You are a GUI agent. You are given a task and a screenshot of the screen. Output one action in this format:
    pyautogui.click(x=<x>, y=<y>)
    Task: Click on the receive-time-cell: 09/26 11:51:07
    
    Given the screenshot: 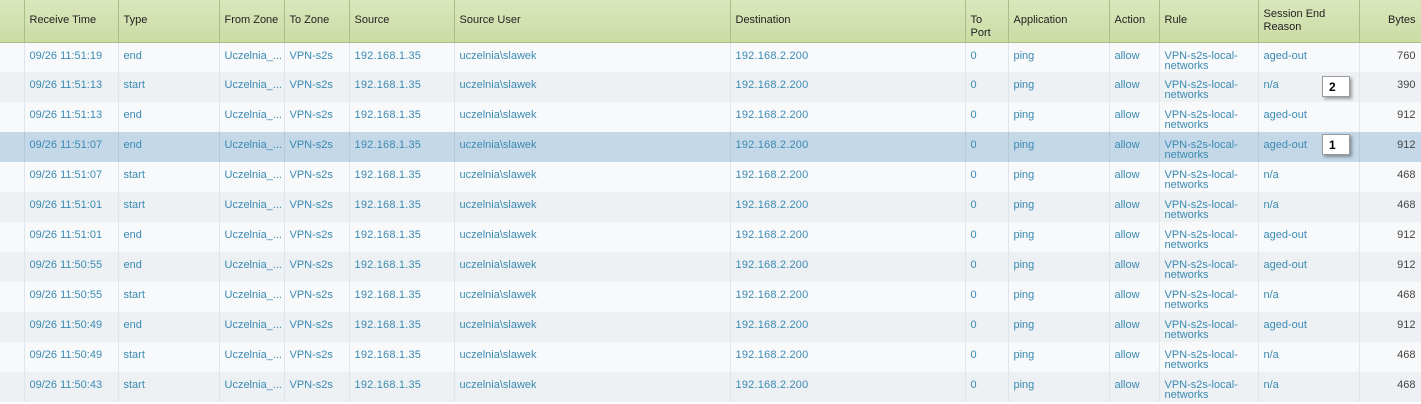 What is the action you would take?
    pyautogui.click(x=71, y=177)
    